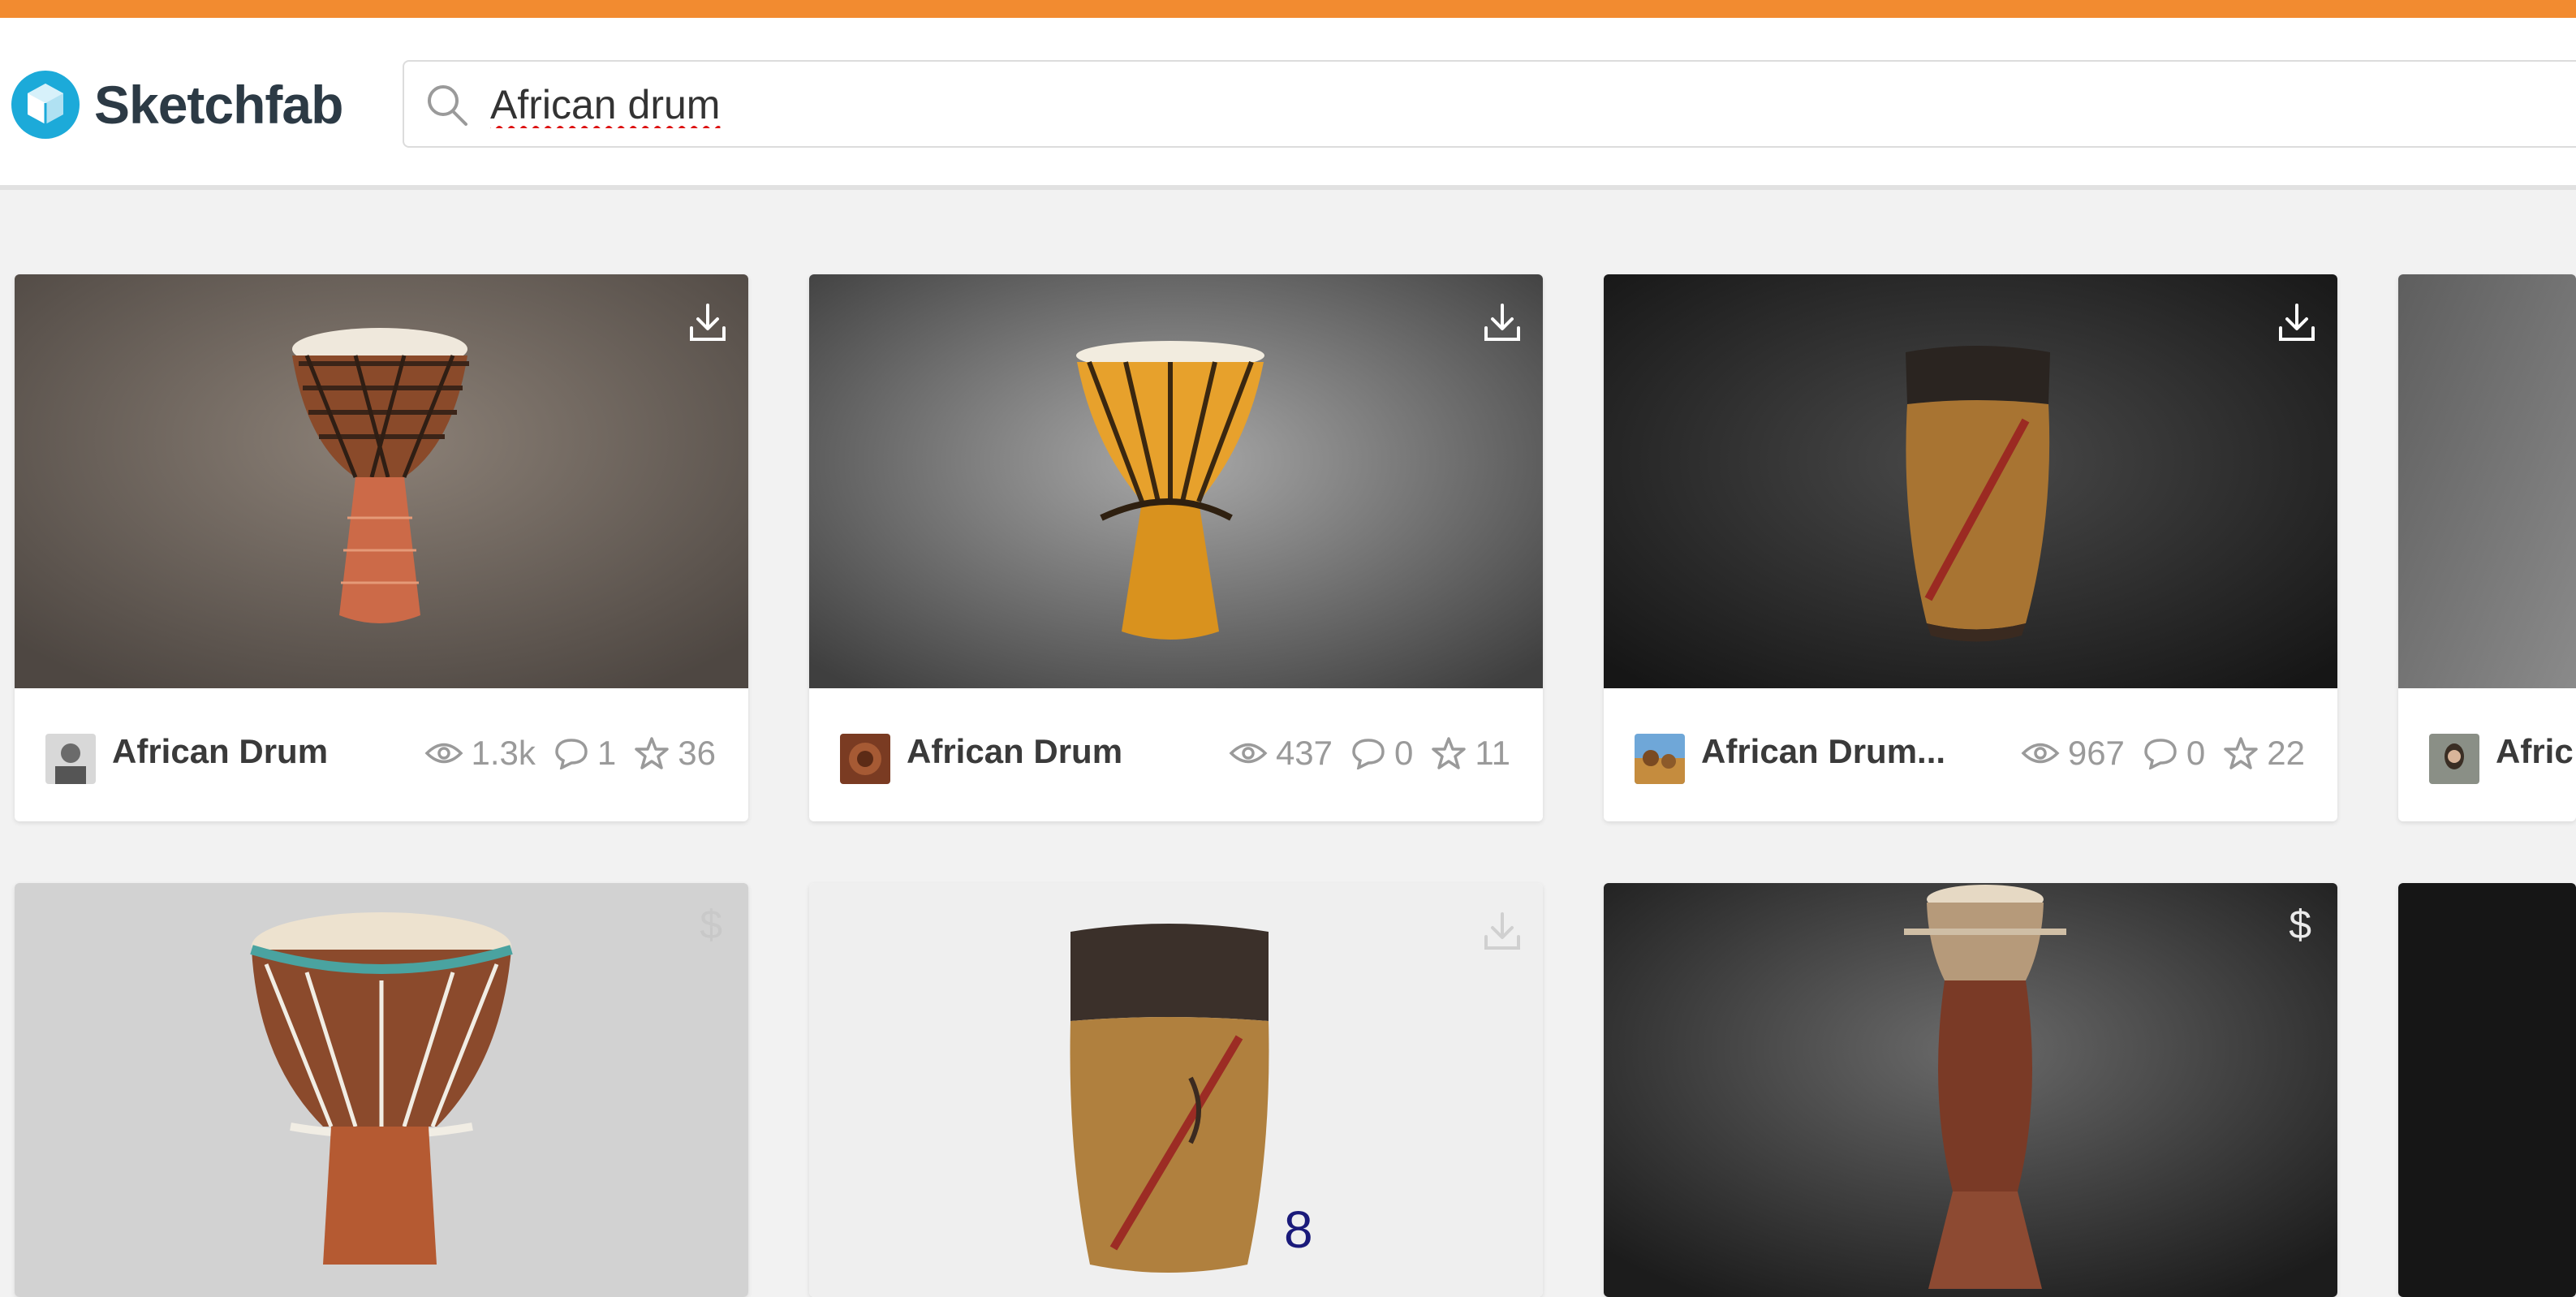  I want to click on model-info: African Drum... 967 0 22, so click(1971, 754).